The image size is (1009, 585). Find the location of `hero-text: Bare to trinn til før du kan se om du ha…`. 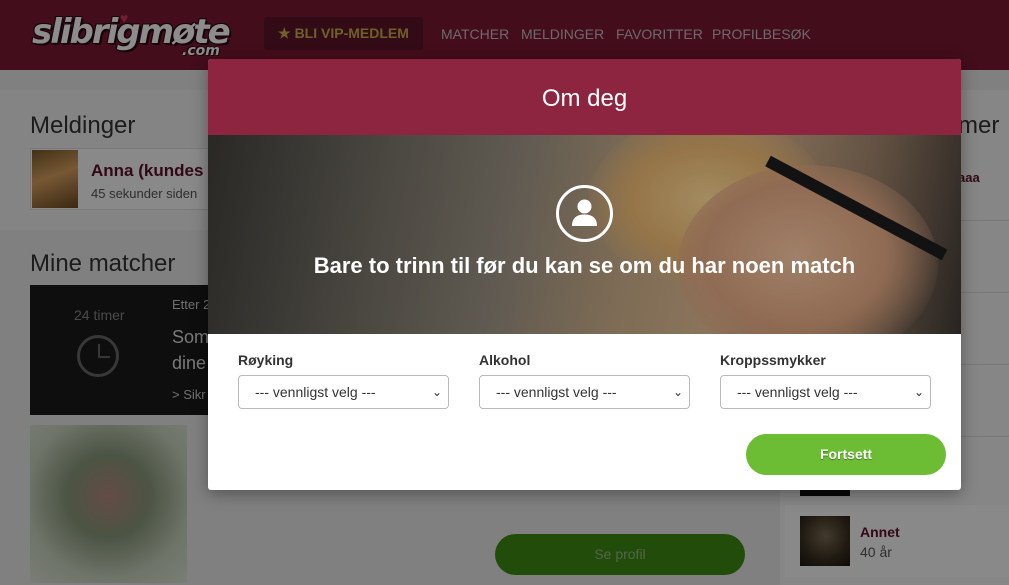

hero-text: Bare to trinn til før du kan se om du ha… is located at coordinates (584, 265).